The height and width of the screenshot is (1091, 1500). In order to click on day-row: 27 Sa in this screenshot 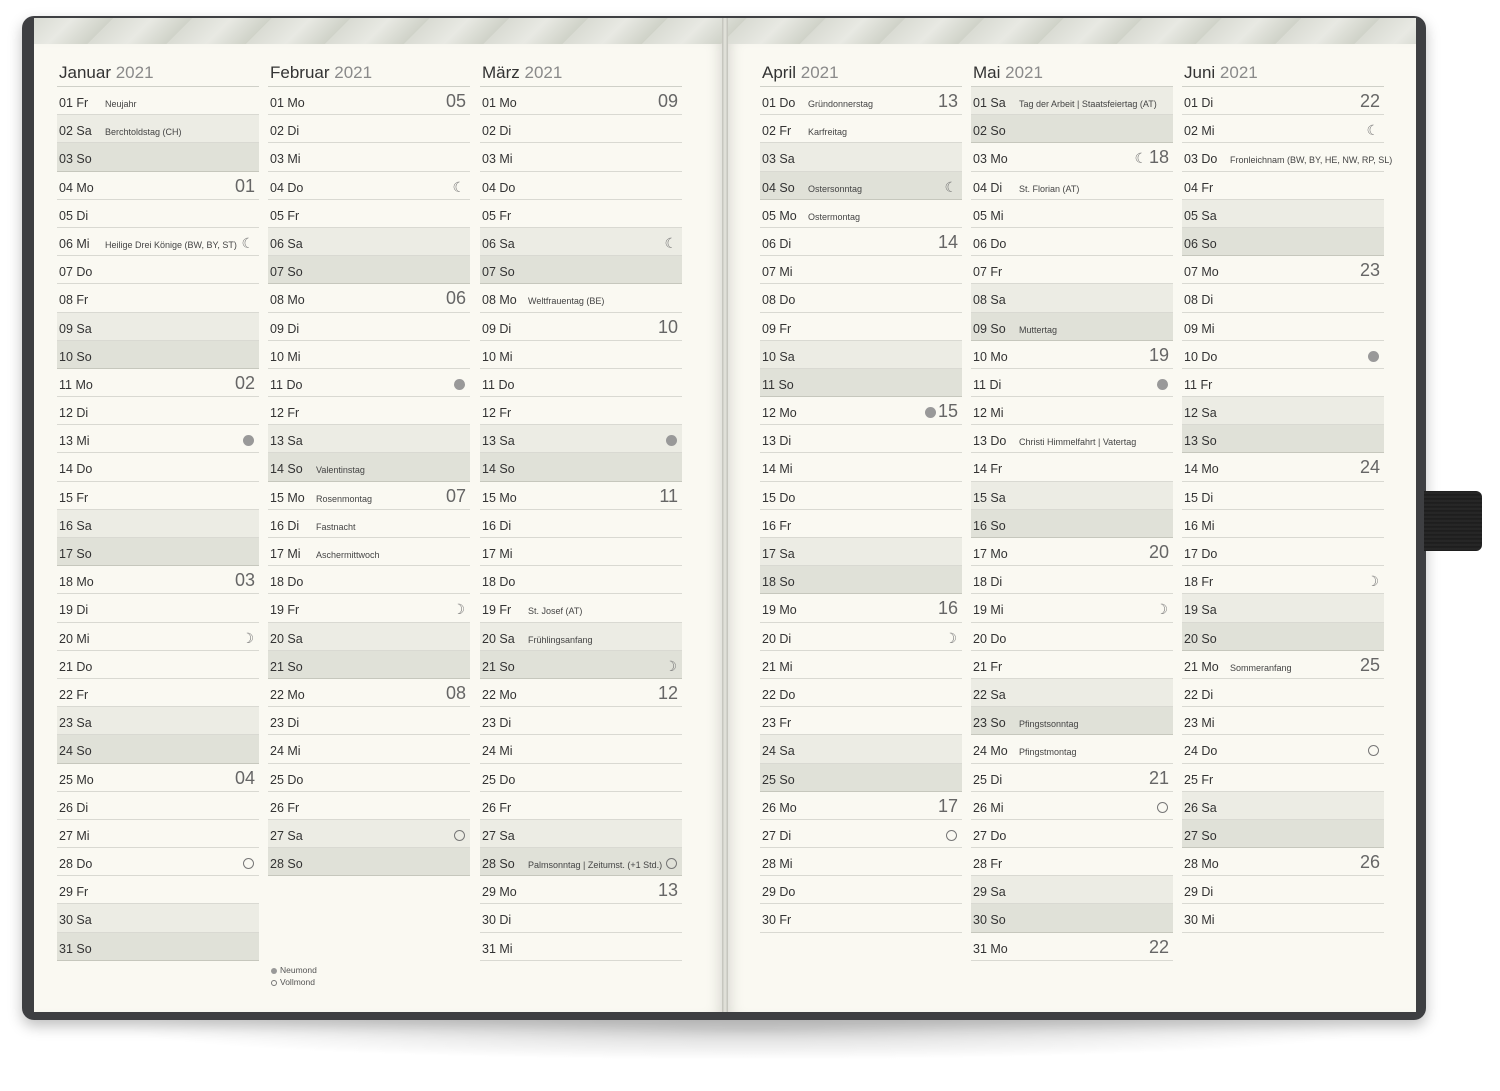, I will do `click(369, 834)`.